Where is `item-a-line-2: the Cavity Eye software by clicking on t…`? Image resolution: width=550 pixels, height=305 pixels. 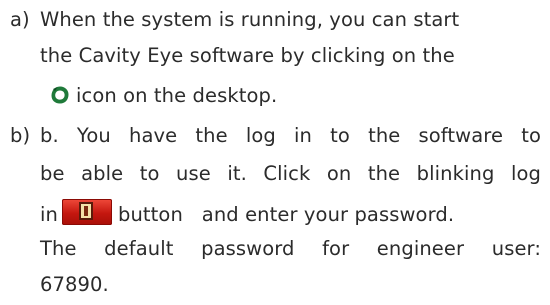
item-a-line-2: the Cavity Eye software by clicking on t… is located at coordinates (247, 55).